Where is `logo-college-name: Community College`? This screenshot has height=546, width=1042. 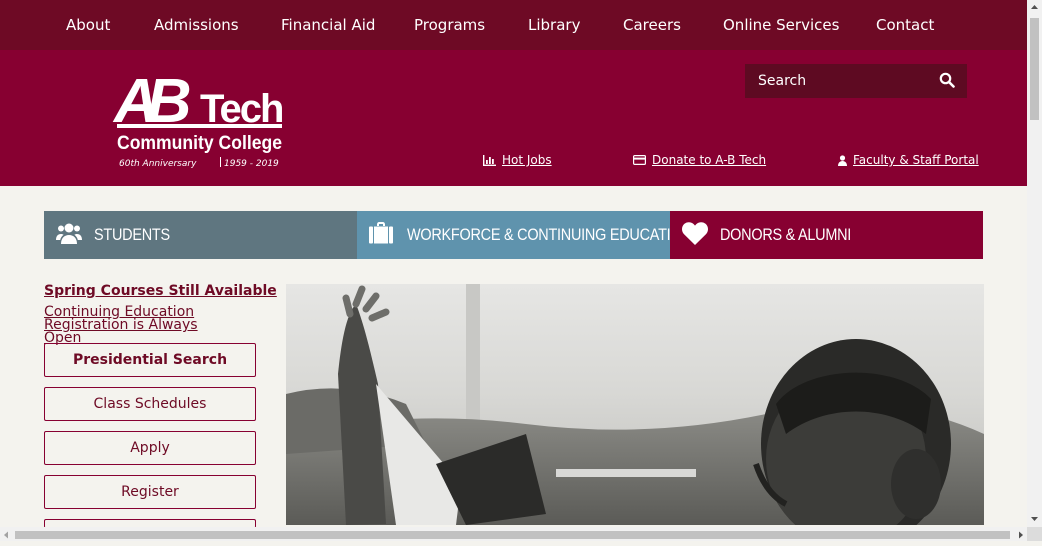
logo-college-name: Community College is located at coordinates (199, 143).